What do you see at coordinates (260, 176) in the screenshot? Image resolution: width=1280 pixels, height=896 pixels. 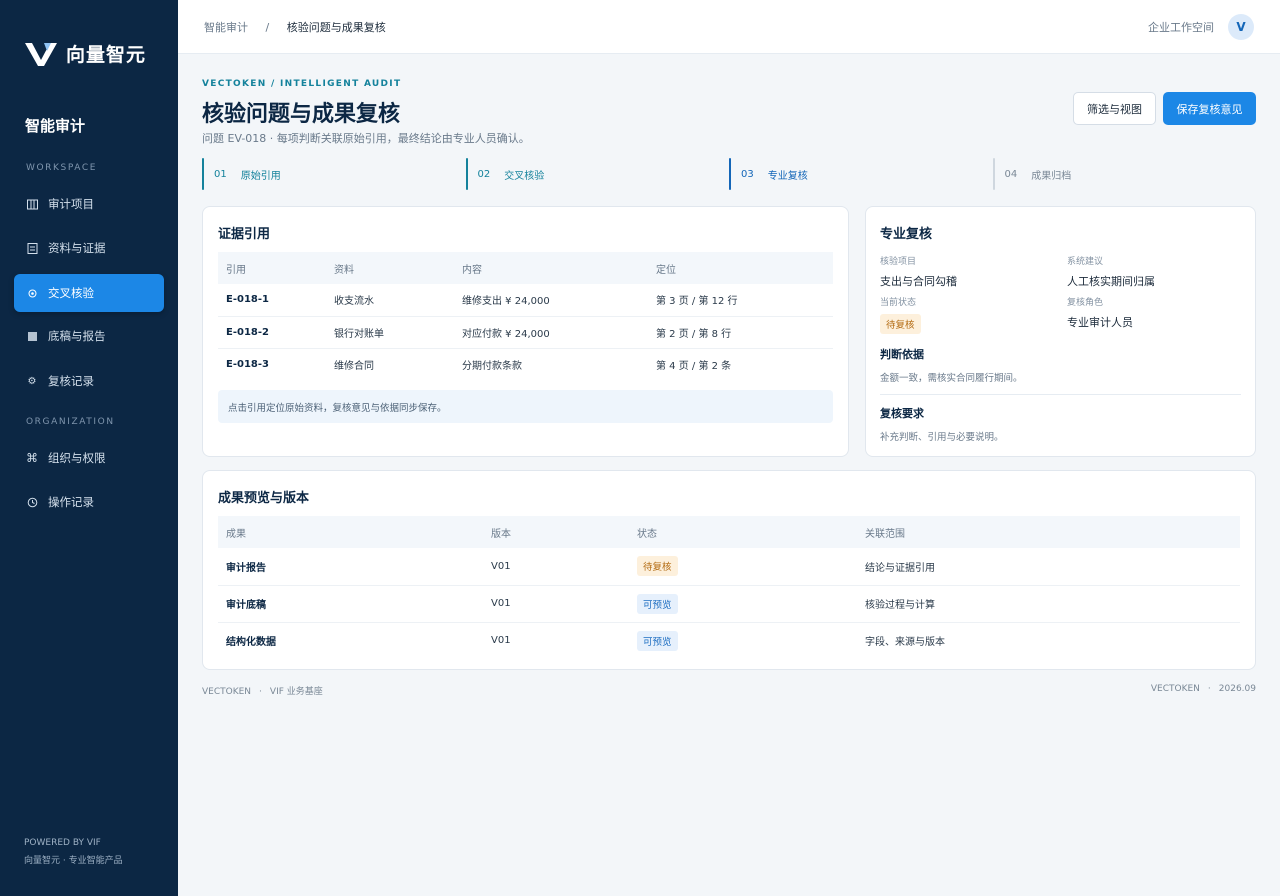 I see `step-label: 原始引用` at bounding box center [260, 176].